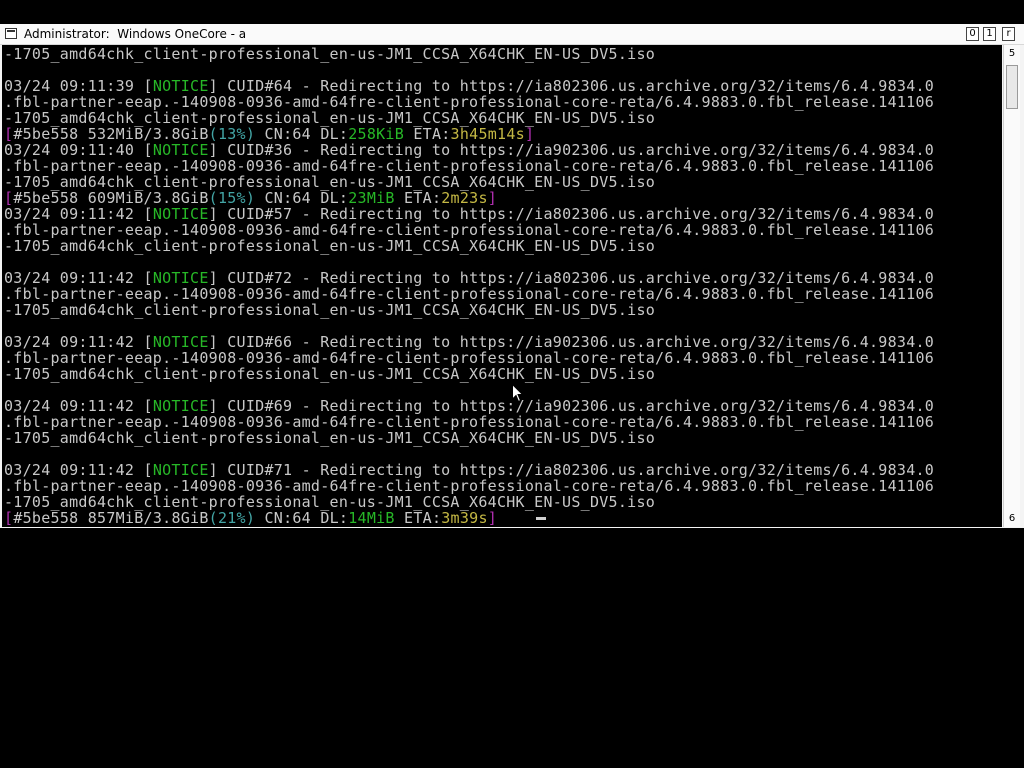  What do you see at coordinates (423, 518) in the screenshot?
I see `eta-label: ETA:` at bounding box center [423, 518].